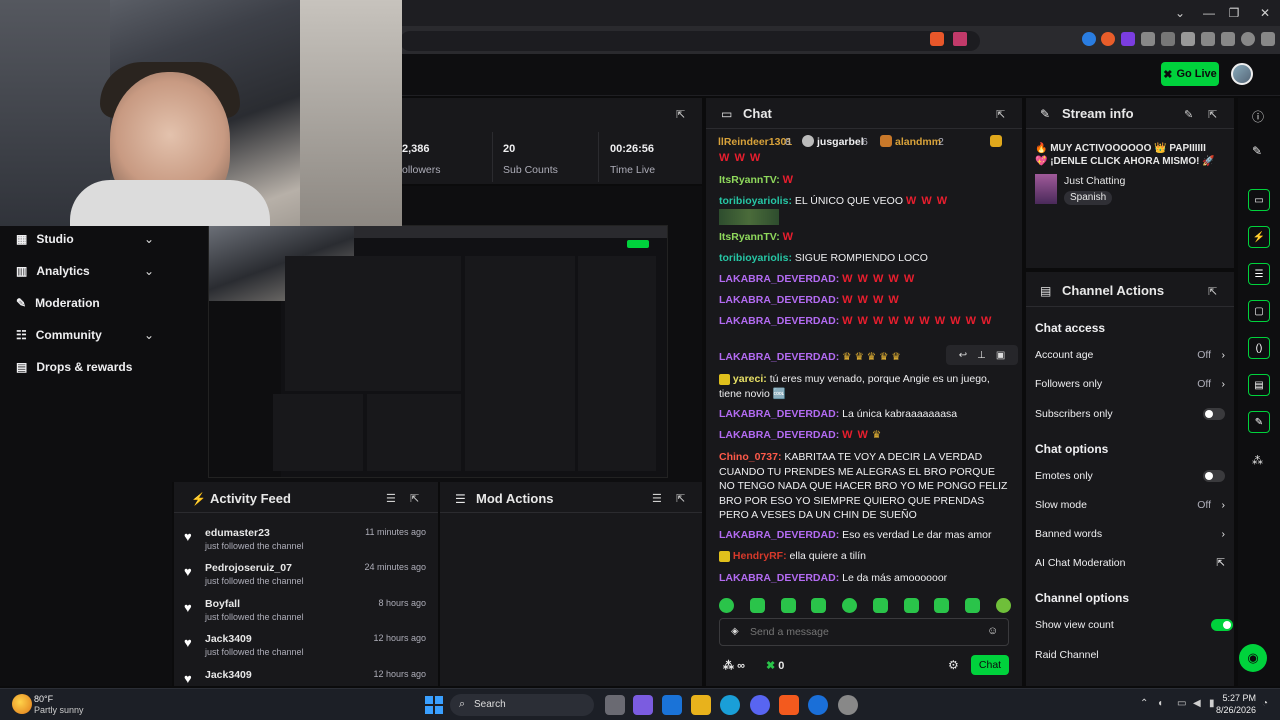 The width and height of the screenshot is (1280, 720). Describe the element at coordinates (1188, 39) in the screenshot. I see `sidebar-toggle-icon` at that location.